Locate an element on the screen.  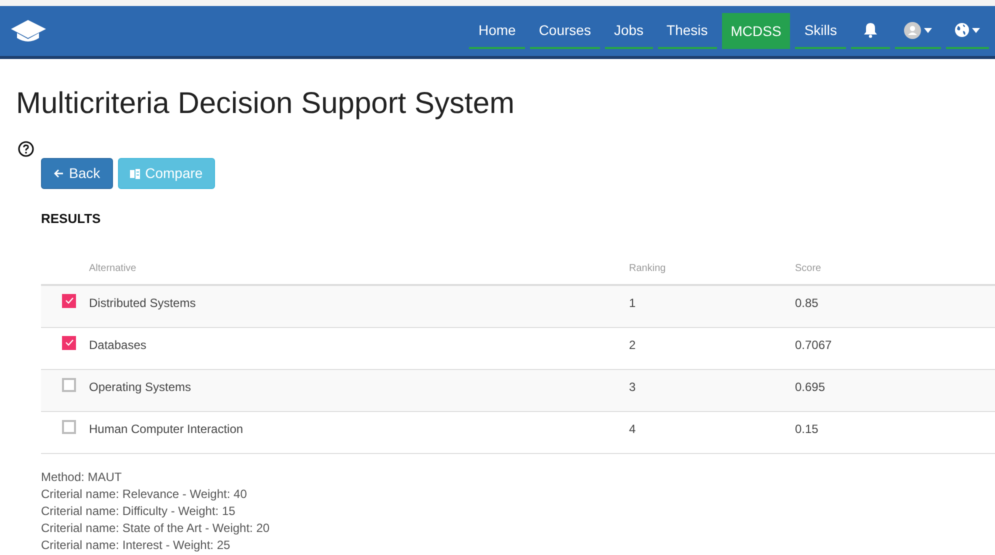
compare-icon is located at coordinates (135, 173).